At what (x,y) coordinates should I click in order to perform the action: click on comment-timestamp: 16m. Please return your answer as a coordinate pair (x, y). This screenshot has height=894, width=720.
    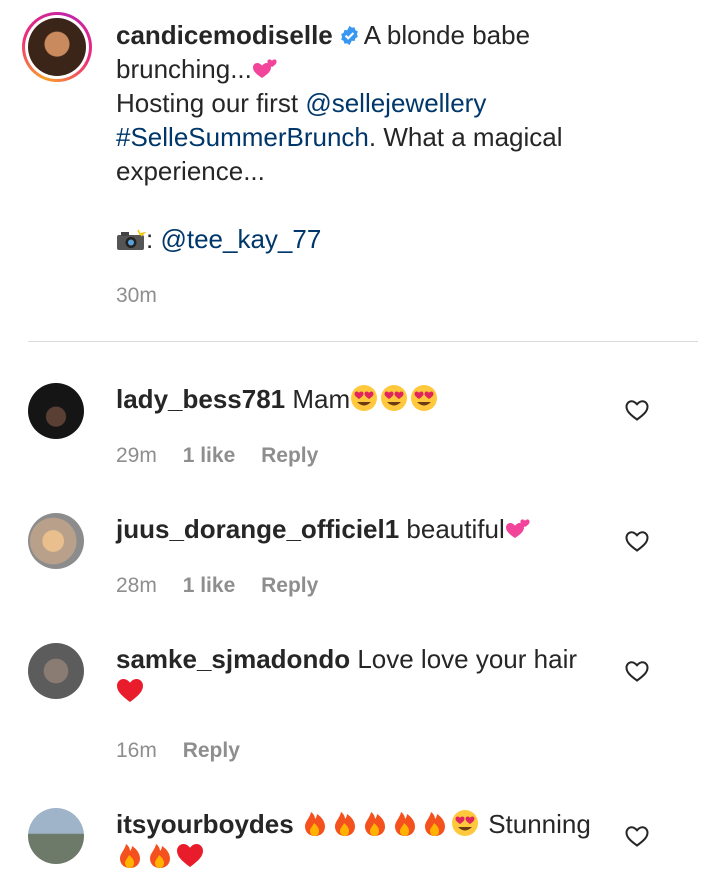
    Looking at the image, I should click on (136, 750).